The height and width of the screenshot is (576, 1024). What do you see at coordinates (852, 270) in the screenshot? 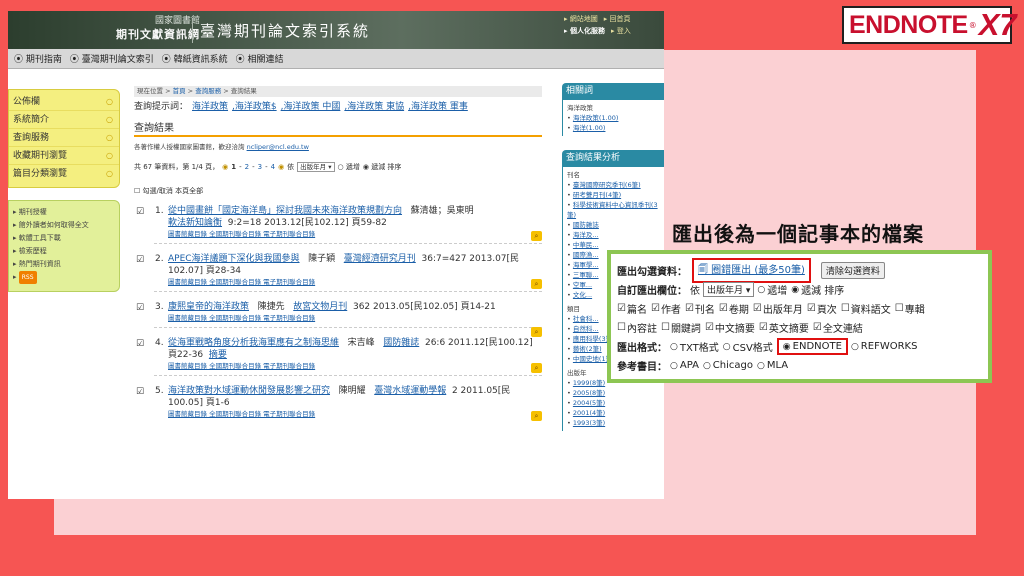
I see `clear-selection-button: 清除勾選資料` at bounding box center [852, 270].